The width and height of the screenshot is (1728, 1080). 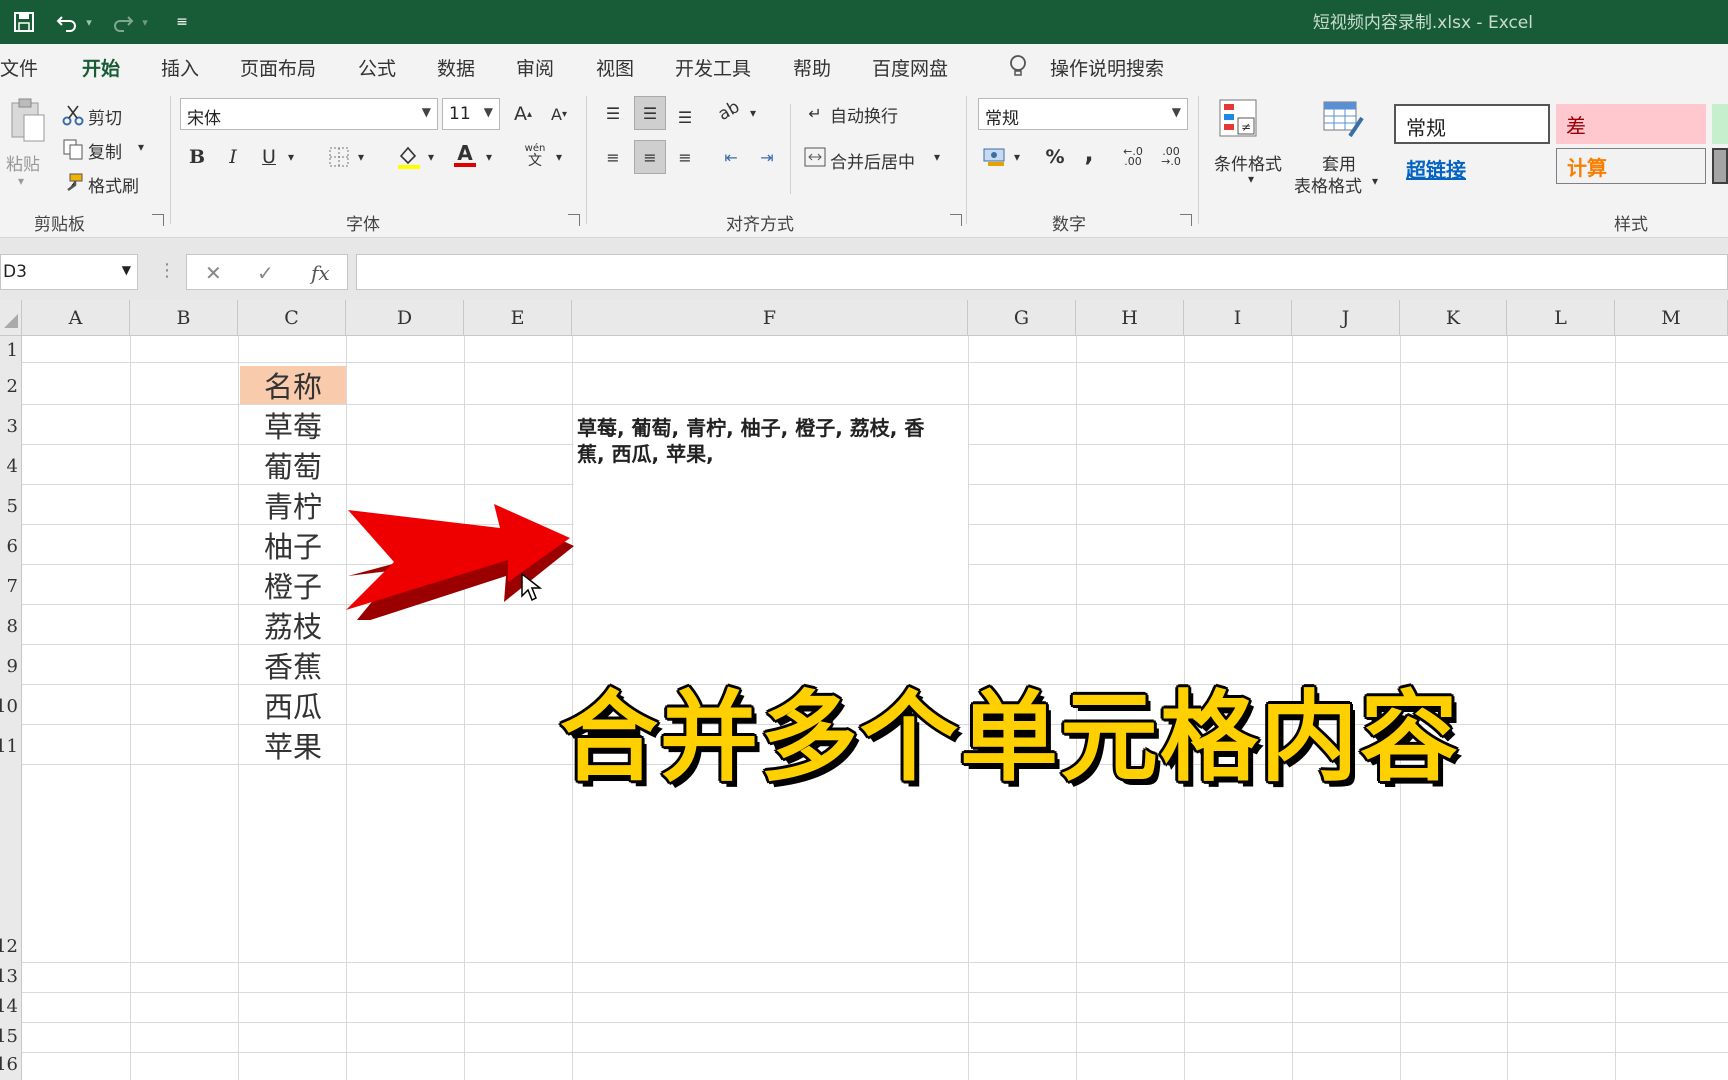 What do you see at coordinates (1561, 318) in the screenshot?
I see `column-header-l: L` at bounding box center [1561, 318].